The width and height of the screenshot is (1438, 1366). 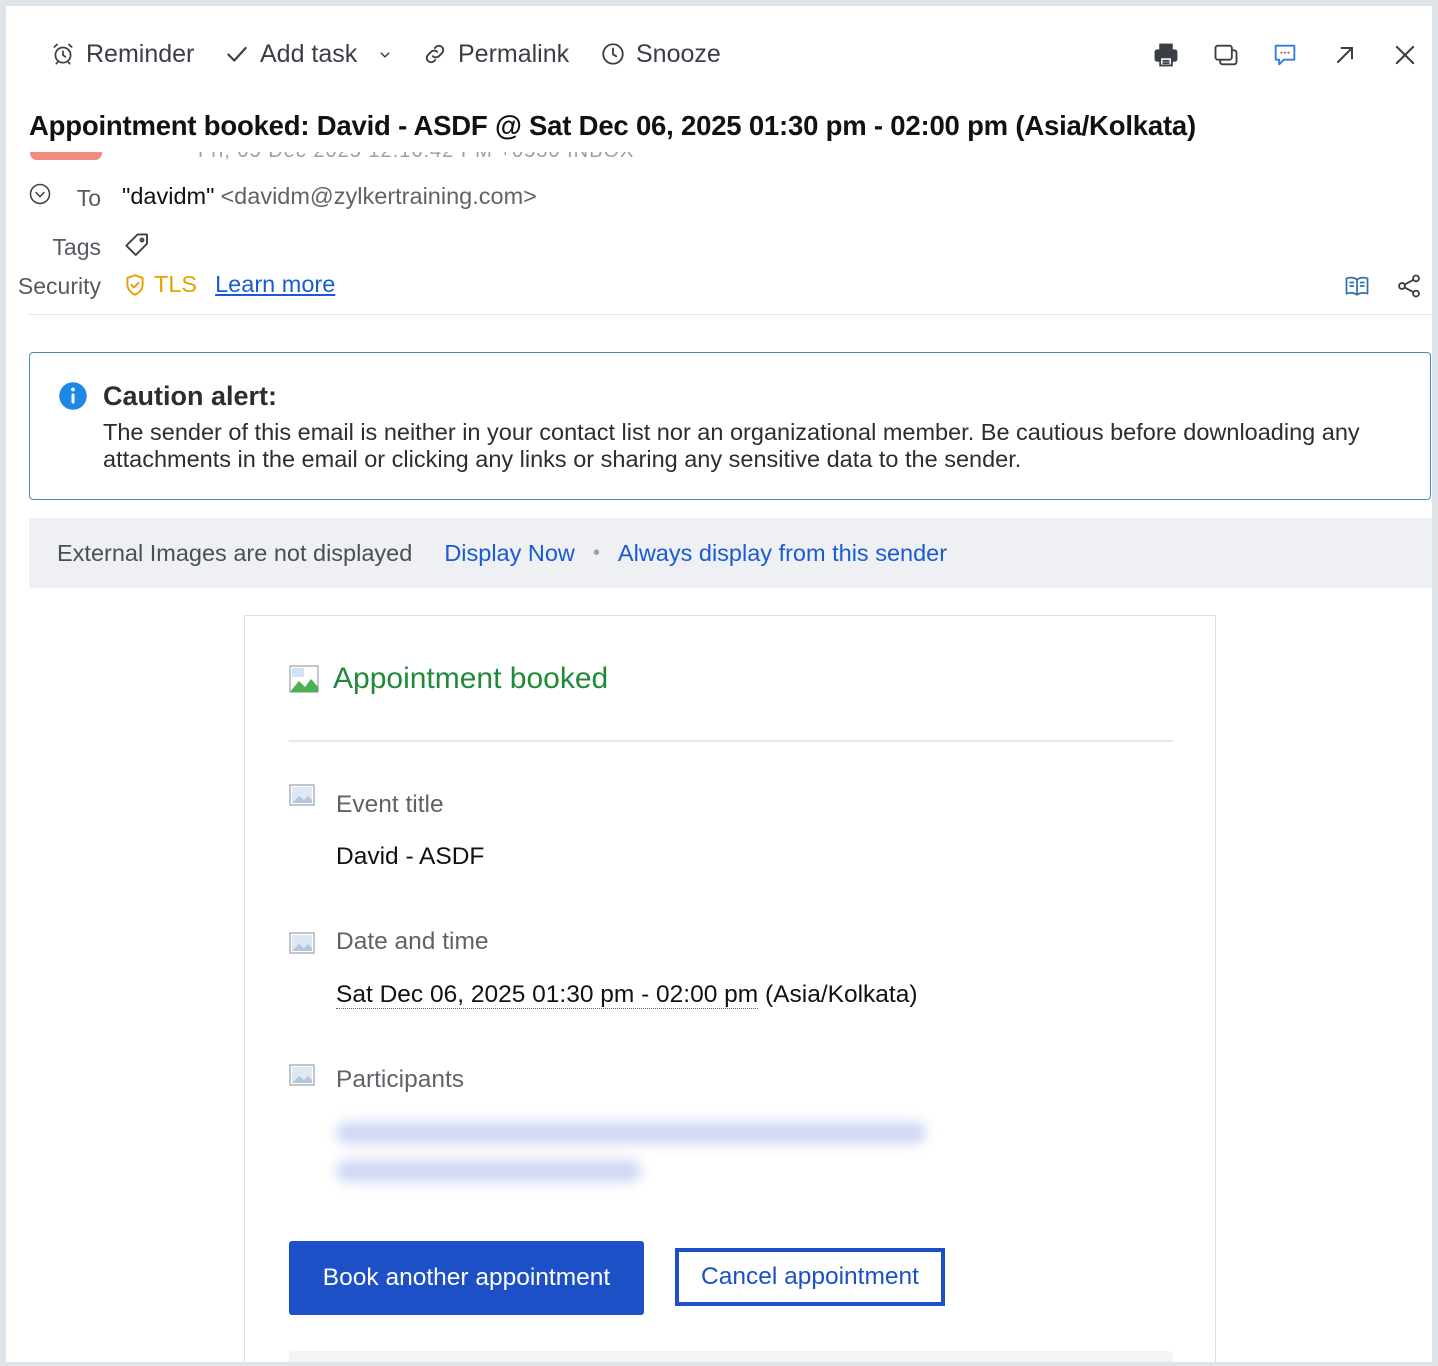 What do you see at coordinates (838, 994) in the screenshot?
I see `timezone-value: (Asia/Kolkata)` at bounding box center [838, 994].